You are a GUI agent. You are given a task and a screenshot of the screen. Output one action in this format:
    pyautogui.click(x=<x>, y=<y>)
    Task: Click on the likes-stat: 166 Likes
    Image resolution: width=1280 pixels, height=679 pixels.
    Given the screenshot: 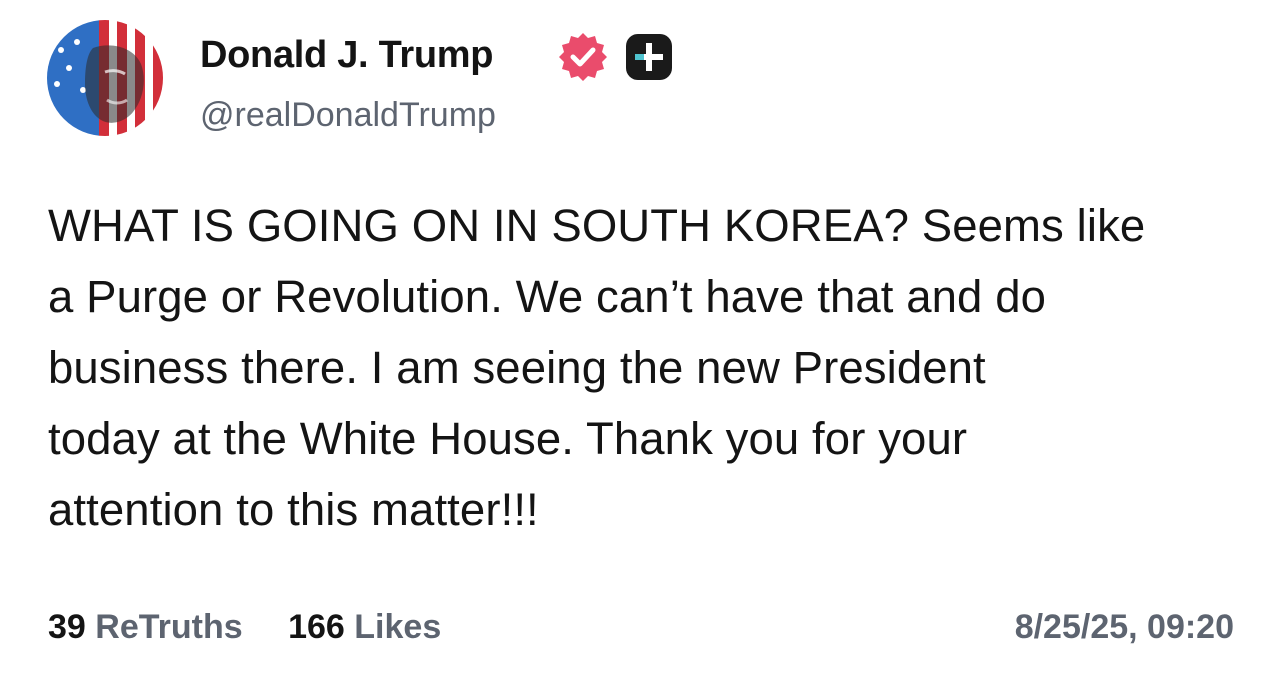 What is the action you would take?
    pyautogui.click(x=364, y=627)
    